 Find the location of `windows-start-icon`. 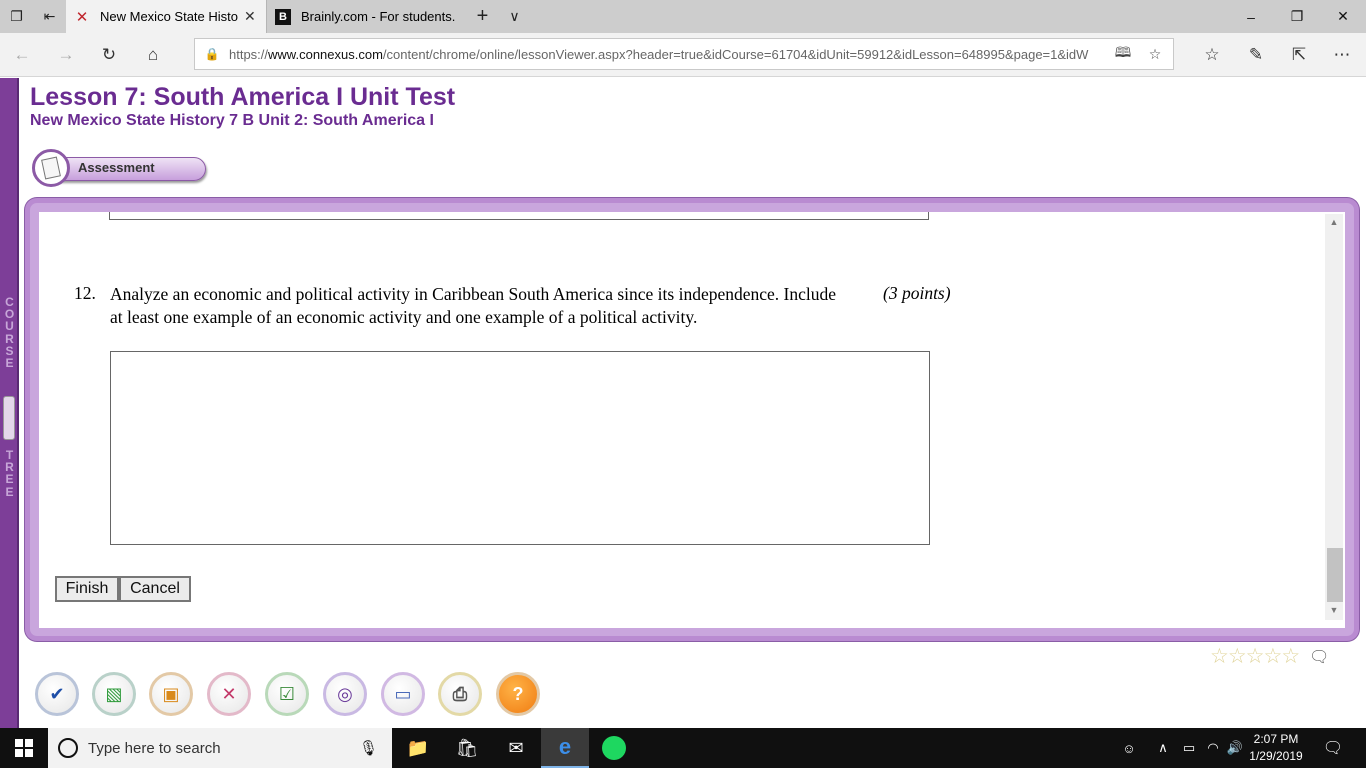

windows-start-icon is located at coordinates (24, 748).